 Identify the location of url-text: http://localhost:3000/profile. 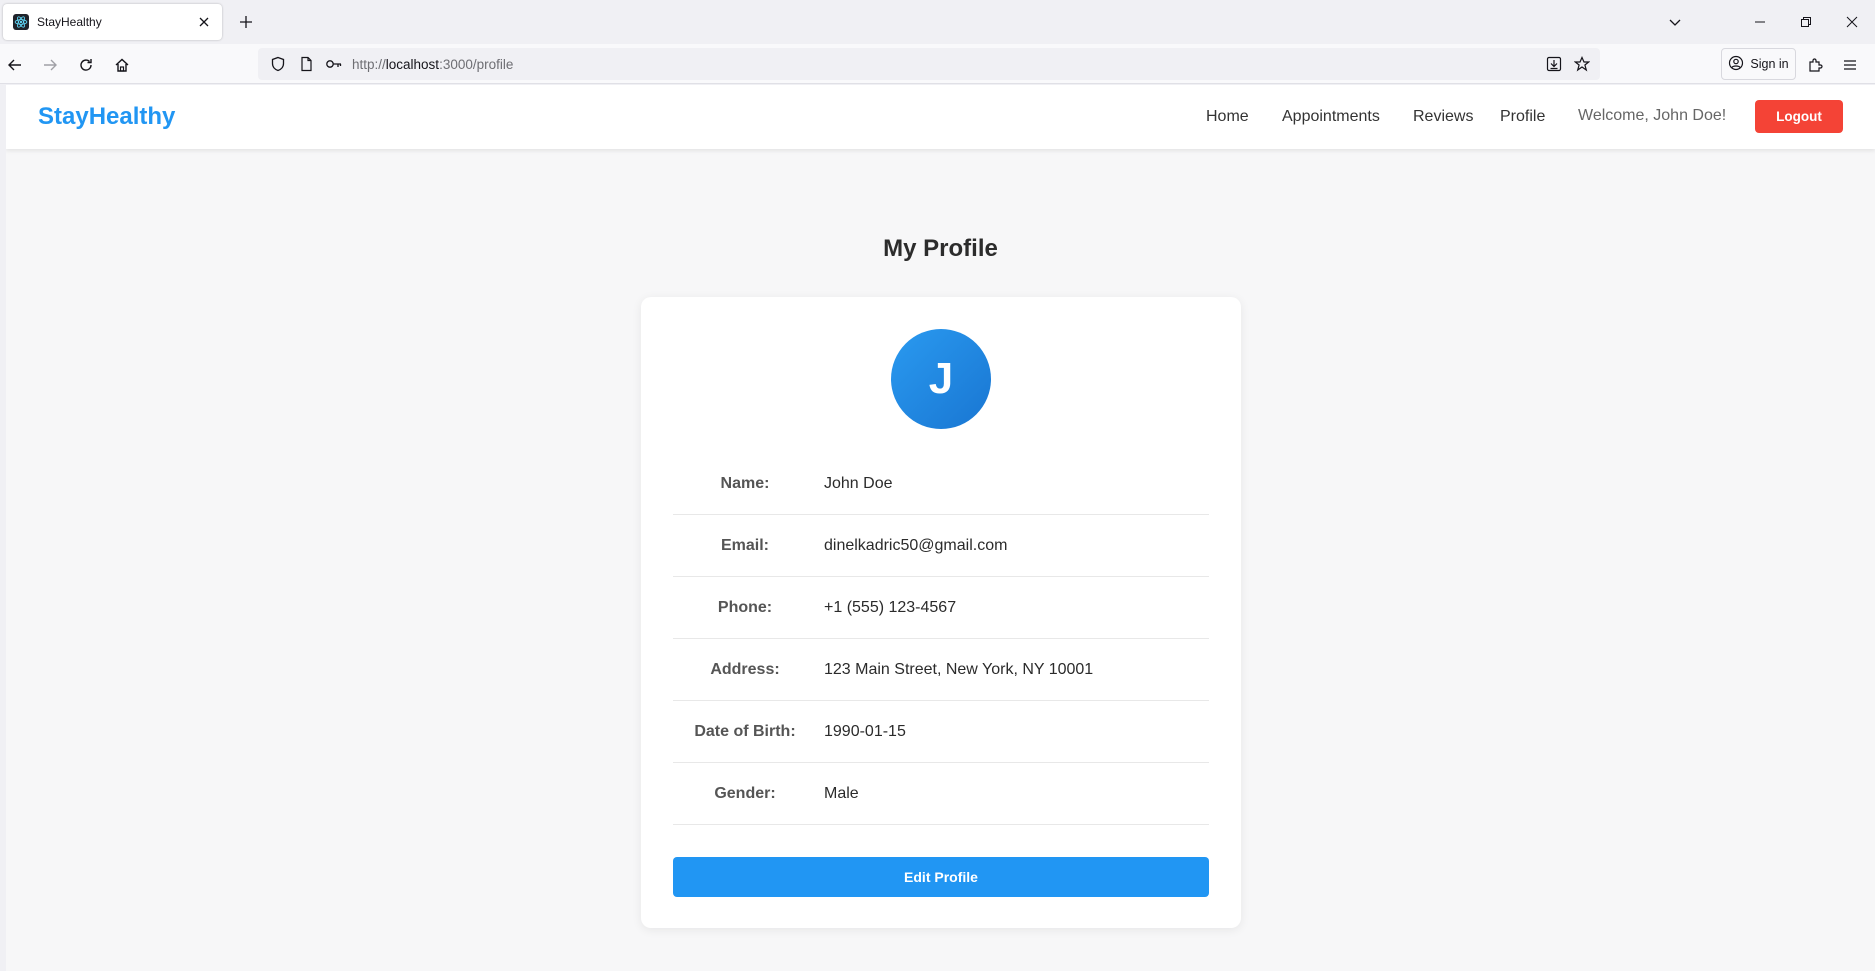
(432, 64).